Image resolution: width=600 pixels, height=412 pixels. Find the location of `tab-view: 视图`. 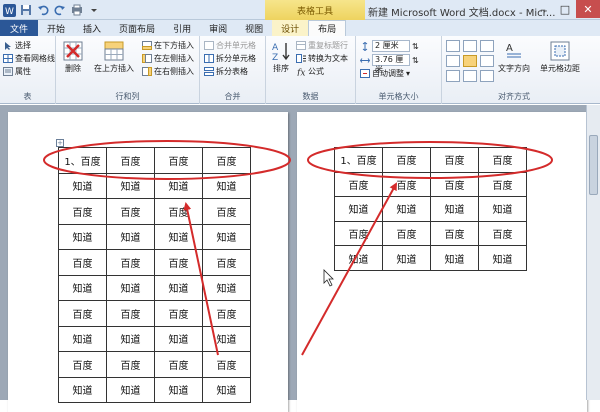

tab-view: 视图 is located at coordinates (254, 28).